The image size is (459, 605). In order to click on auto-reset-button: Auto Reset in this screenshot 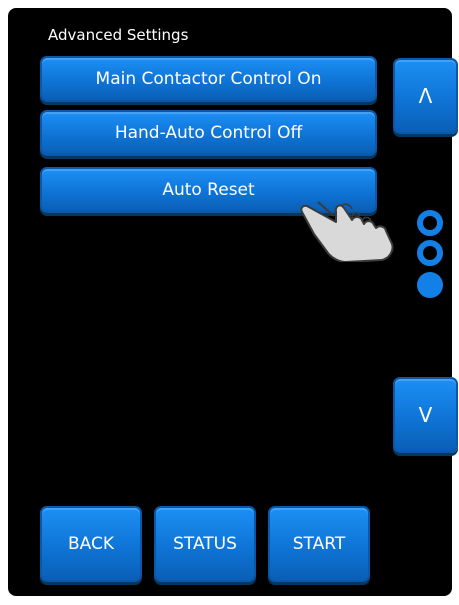, I will do `click(208, 190)`.